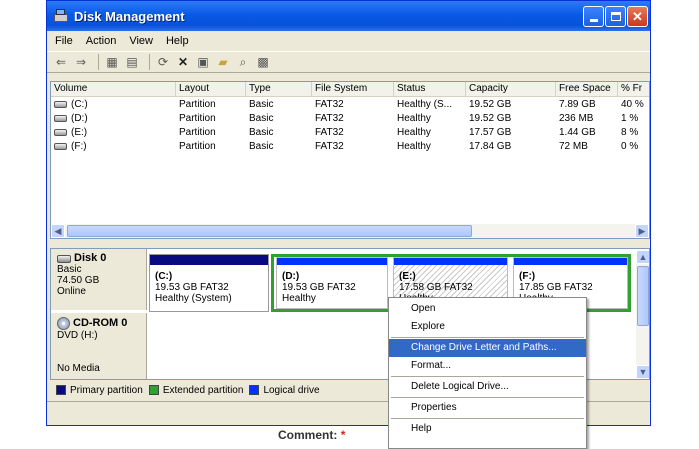 This screenshot has height=449, width=699. What do you see at coordinates (490, 132) in the screenshot?
I see `capacity-cell: 17.57 GB` at bounding box center [490, 132].